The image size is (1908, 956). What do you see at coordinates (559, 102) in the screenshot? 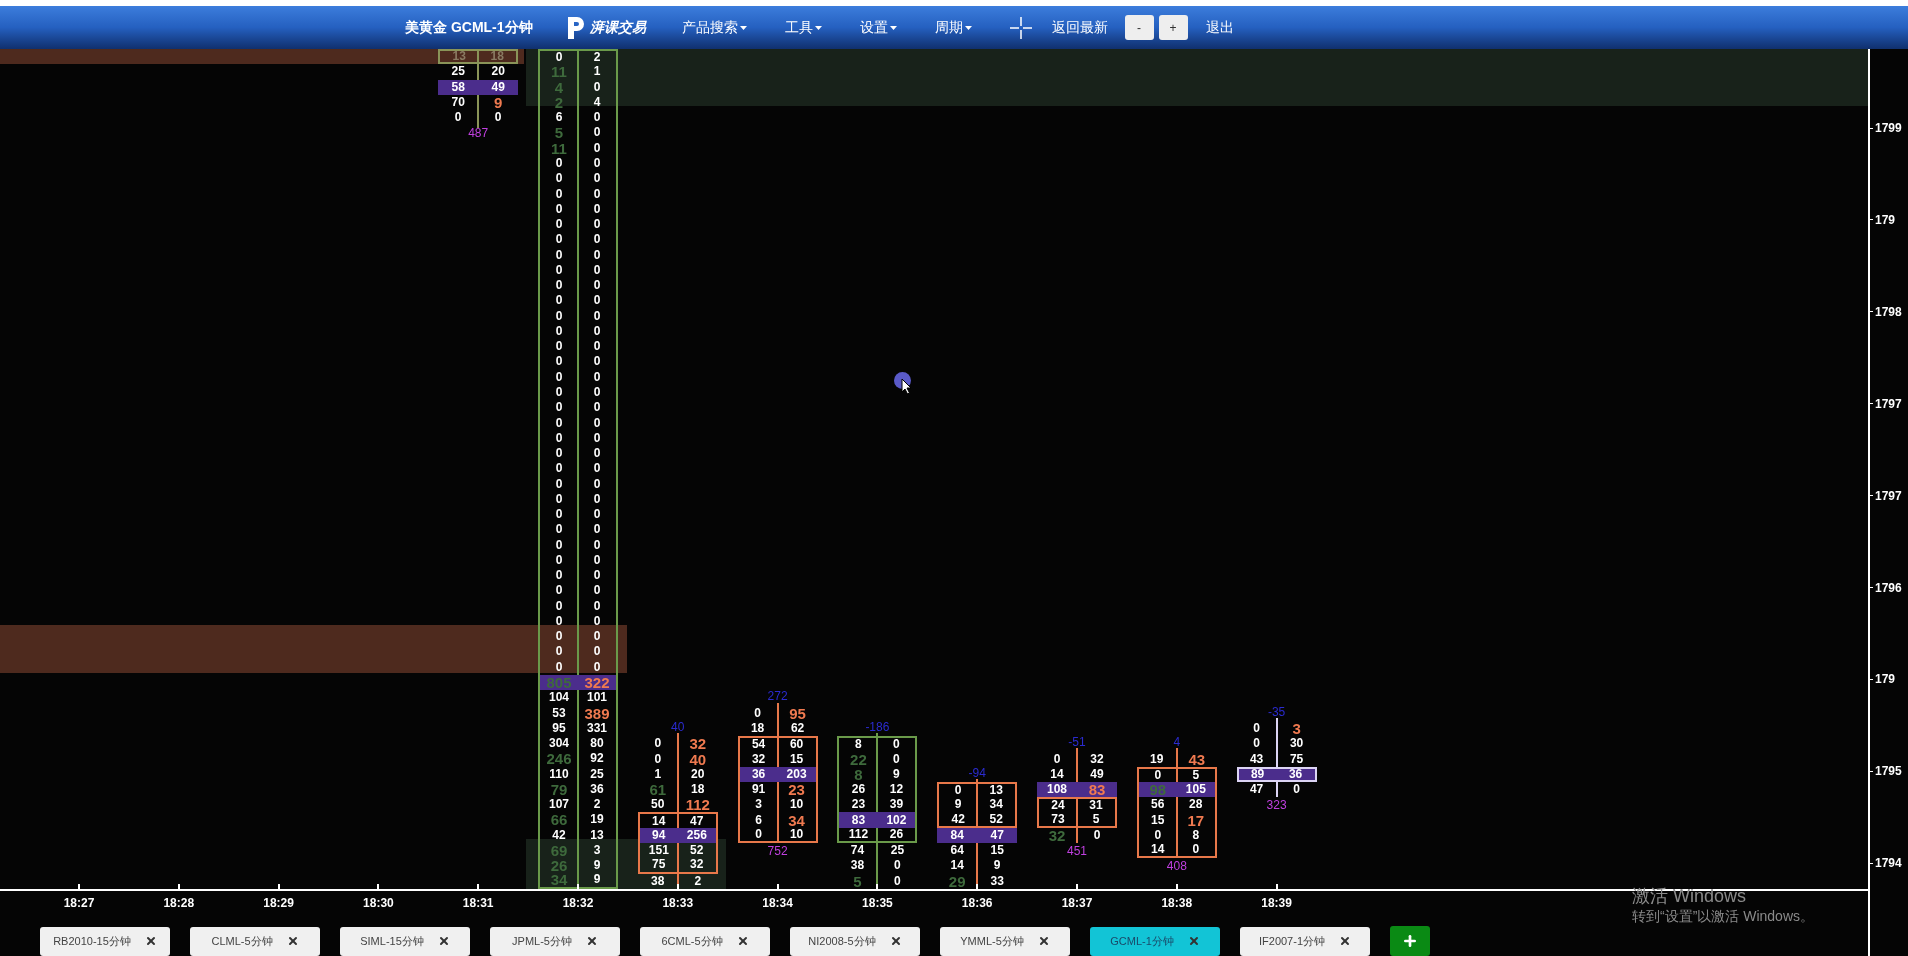
I see `bid-volume: 2` at bounding box center [559, 102].